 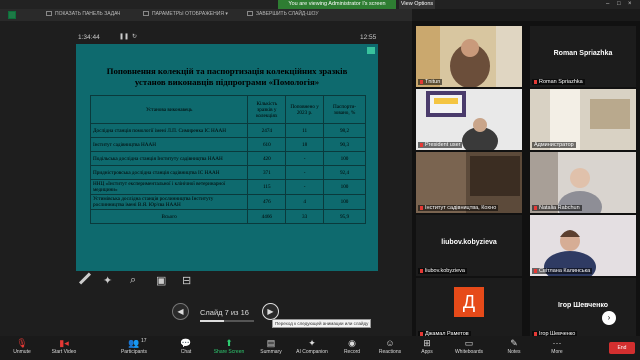 What do you see at coordinates (304, 216) in the screenshot?
I see `table-cell: 33` at bounding box center [304, 216].